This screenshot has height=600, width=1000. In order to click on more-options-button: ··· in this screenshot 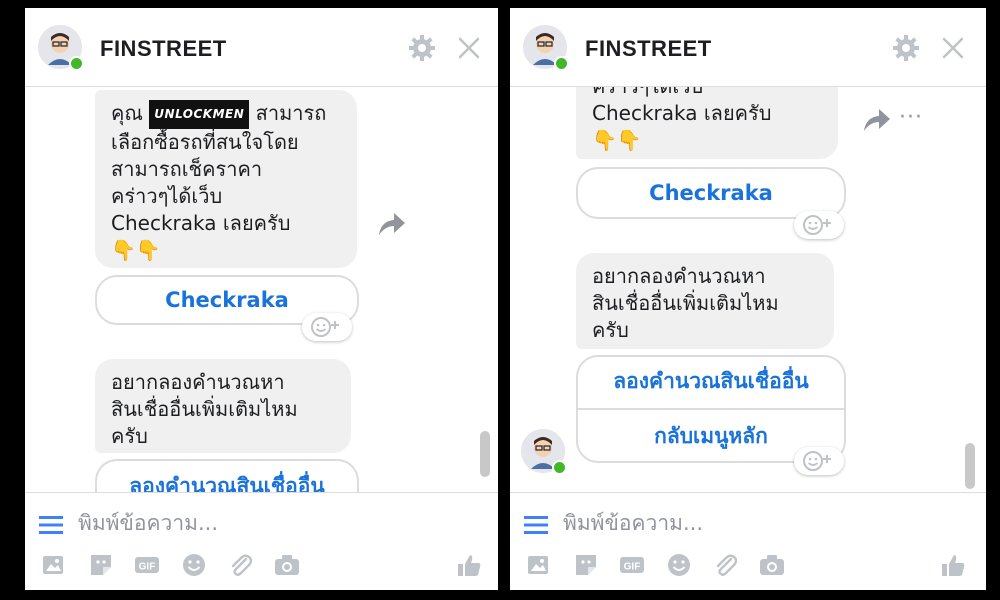, I will do `click(911, 117)`.